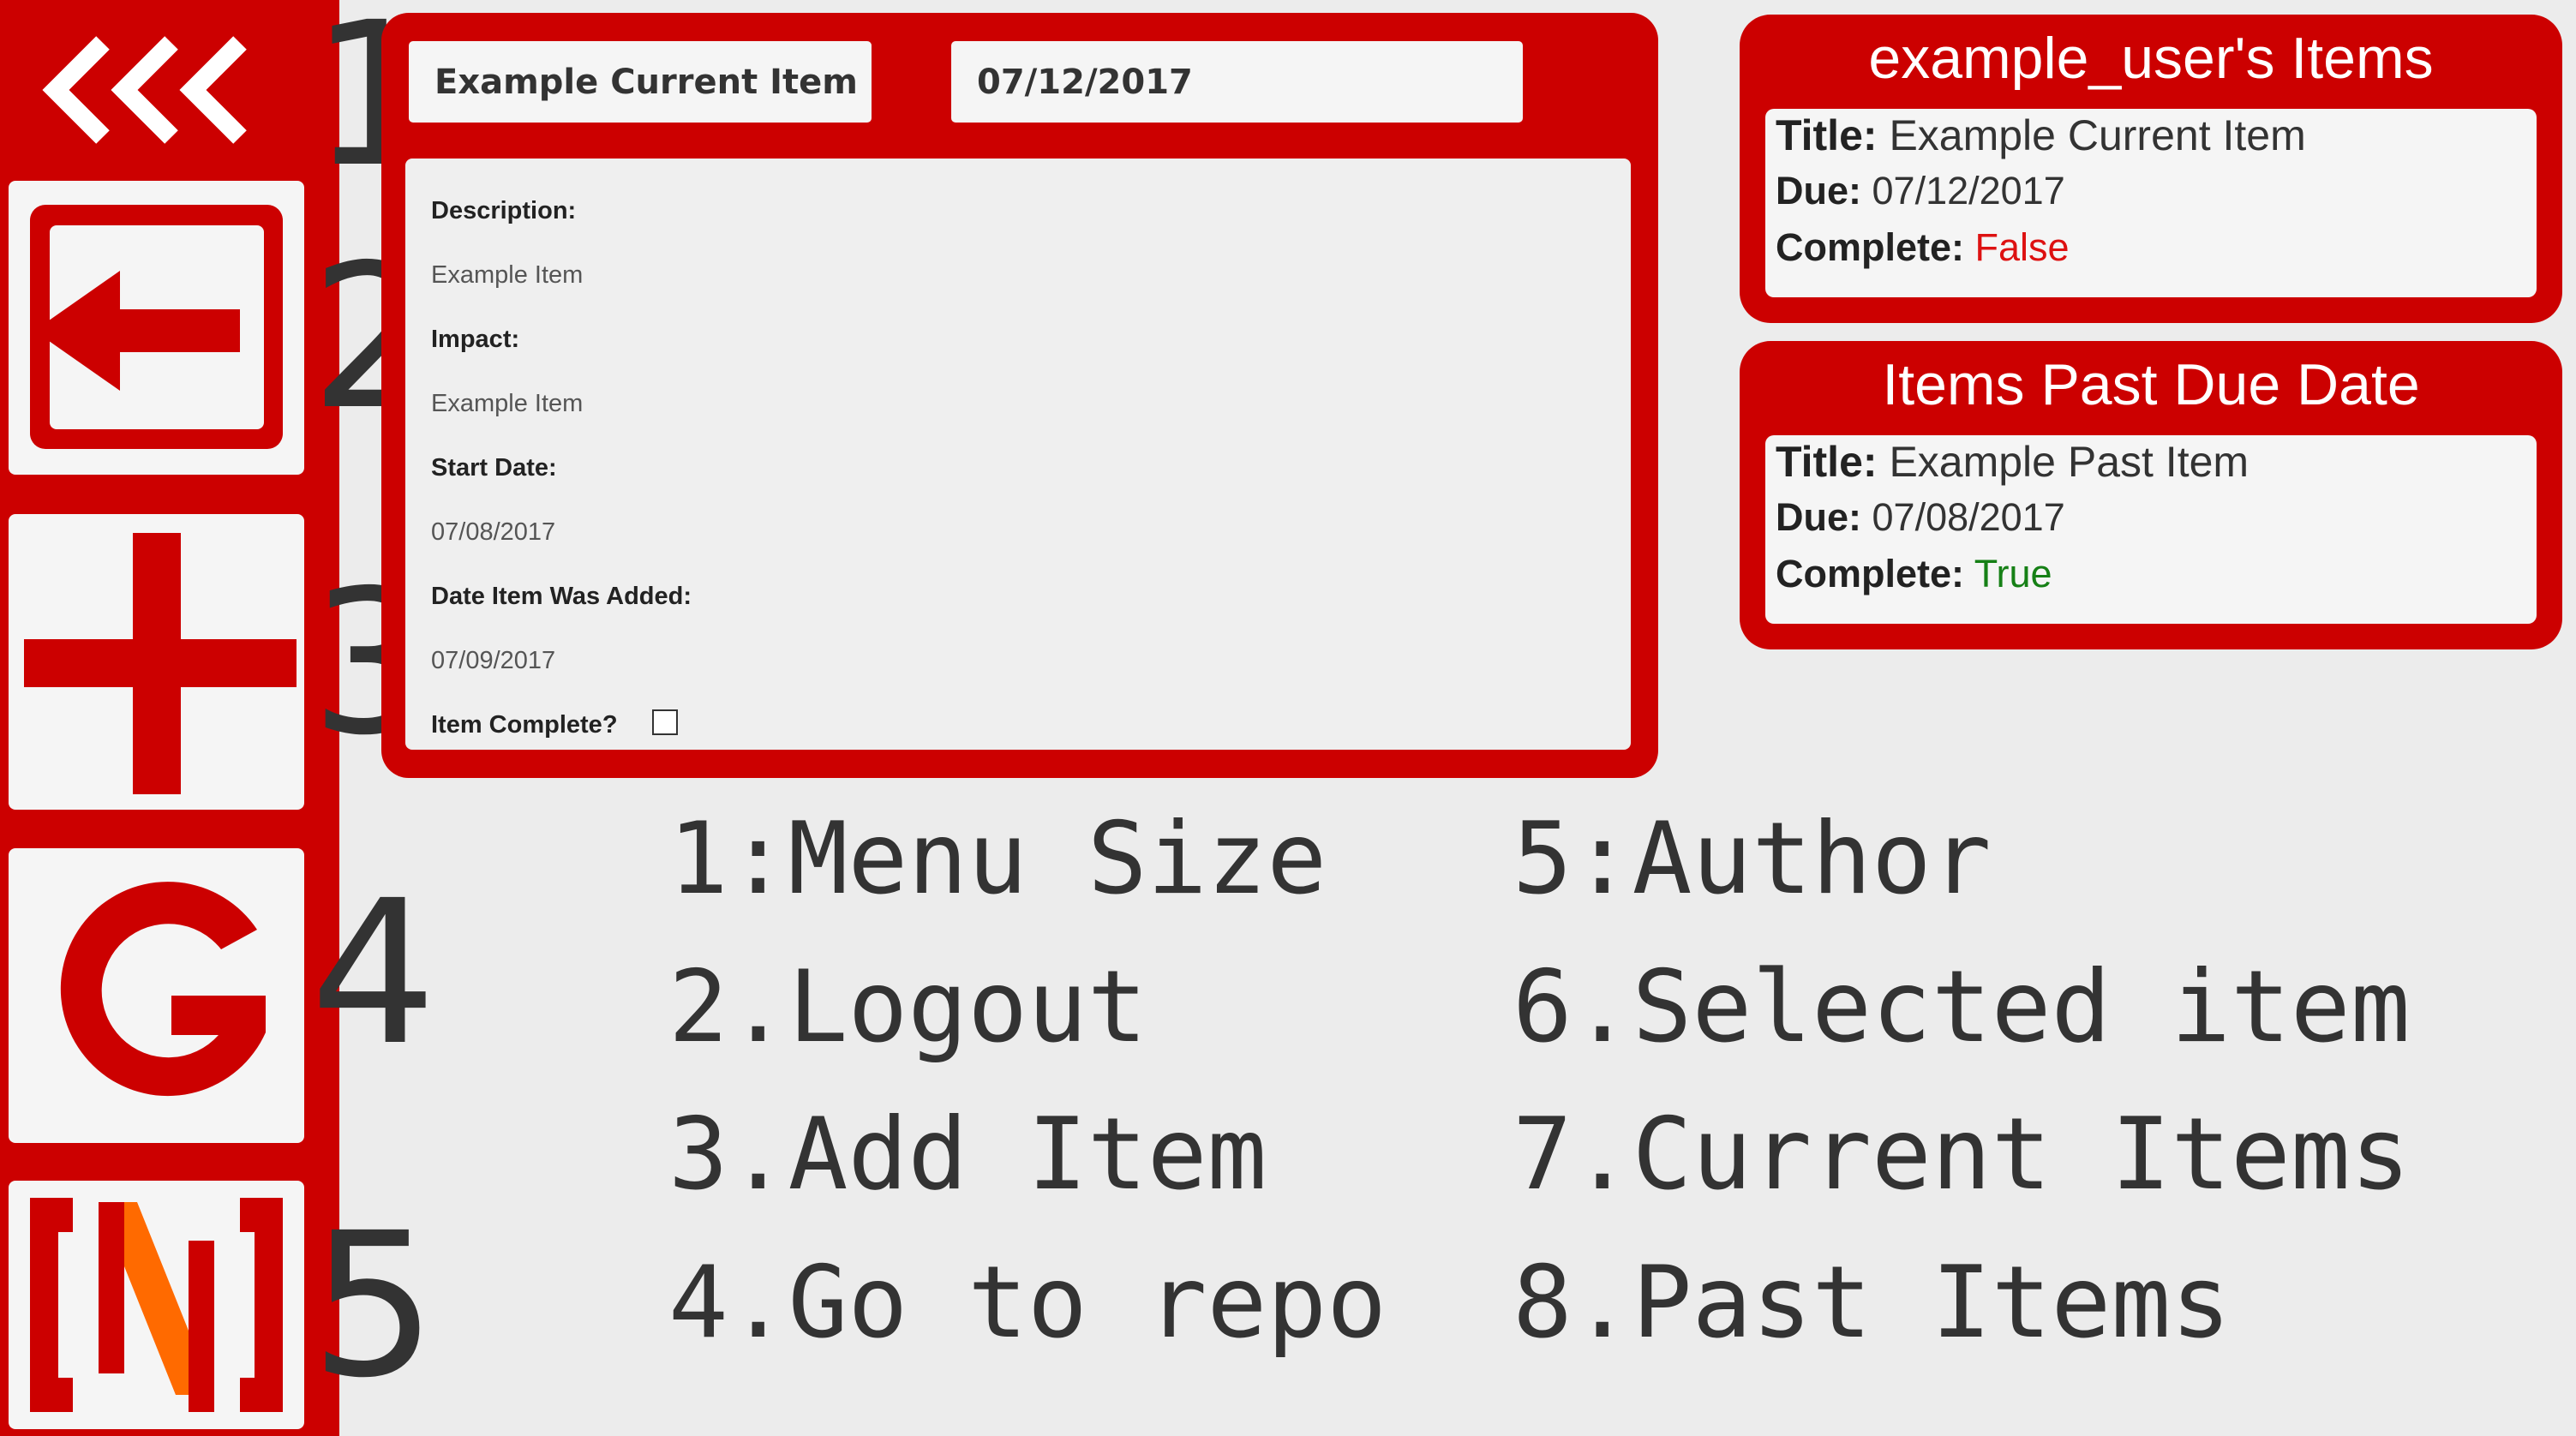 Image resolution: width=2576 pixels, height=1436 pixels. I want to click on legend-item-3: 3.Add Item, so click(967, 1154).